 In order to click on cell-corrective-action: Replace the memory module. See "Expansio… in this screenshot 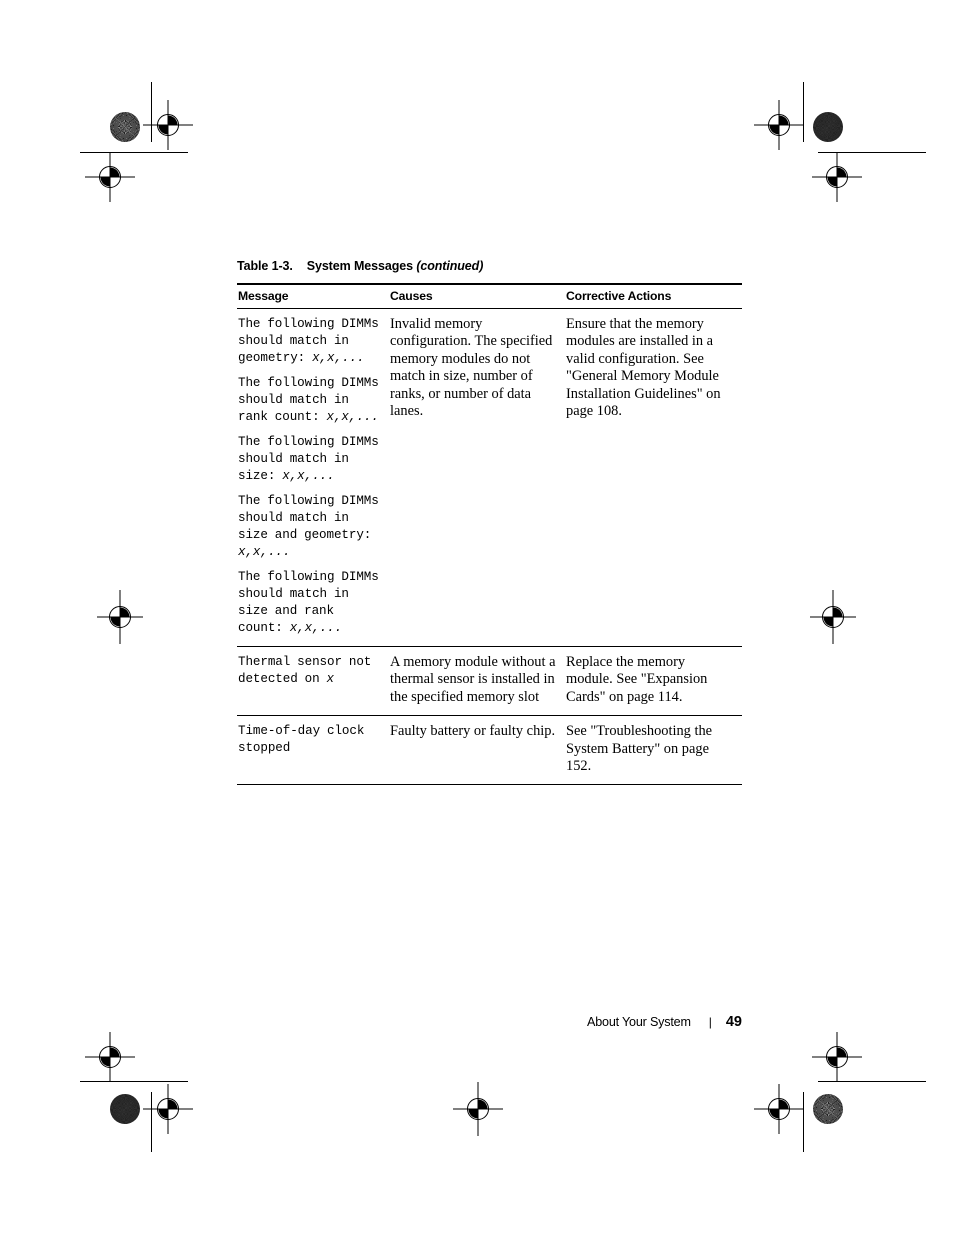, I will do `click(653, 681)`.